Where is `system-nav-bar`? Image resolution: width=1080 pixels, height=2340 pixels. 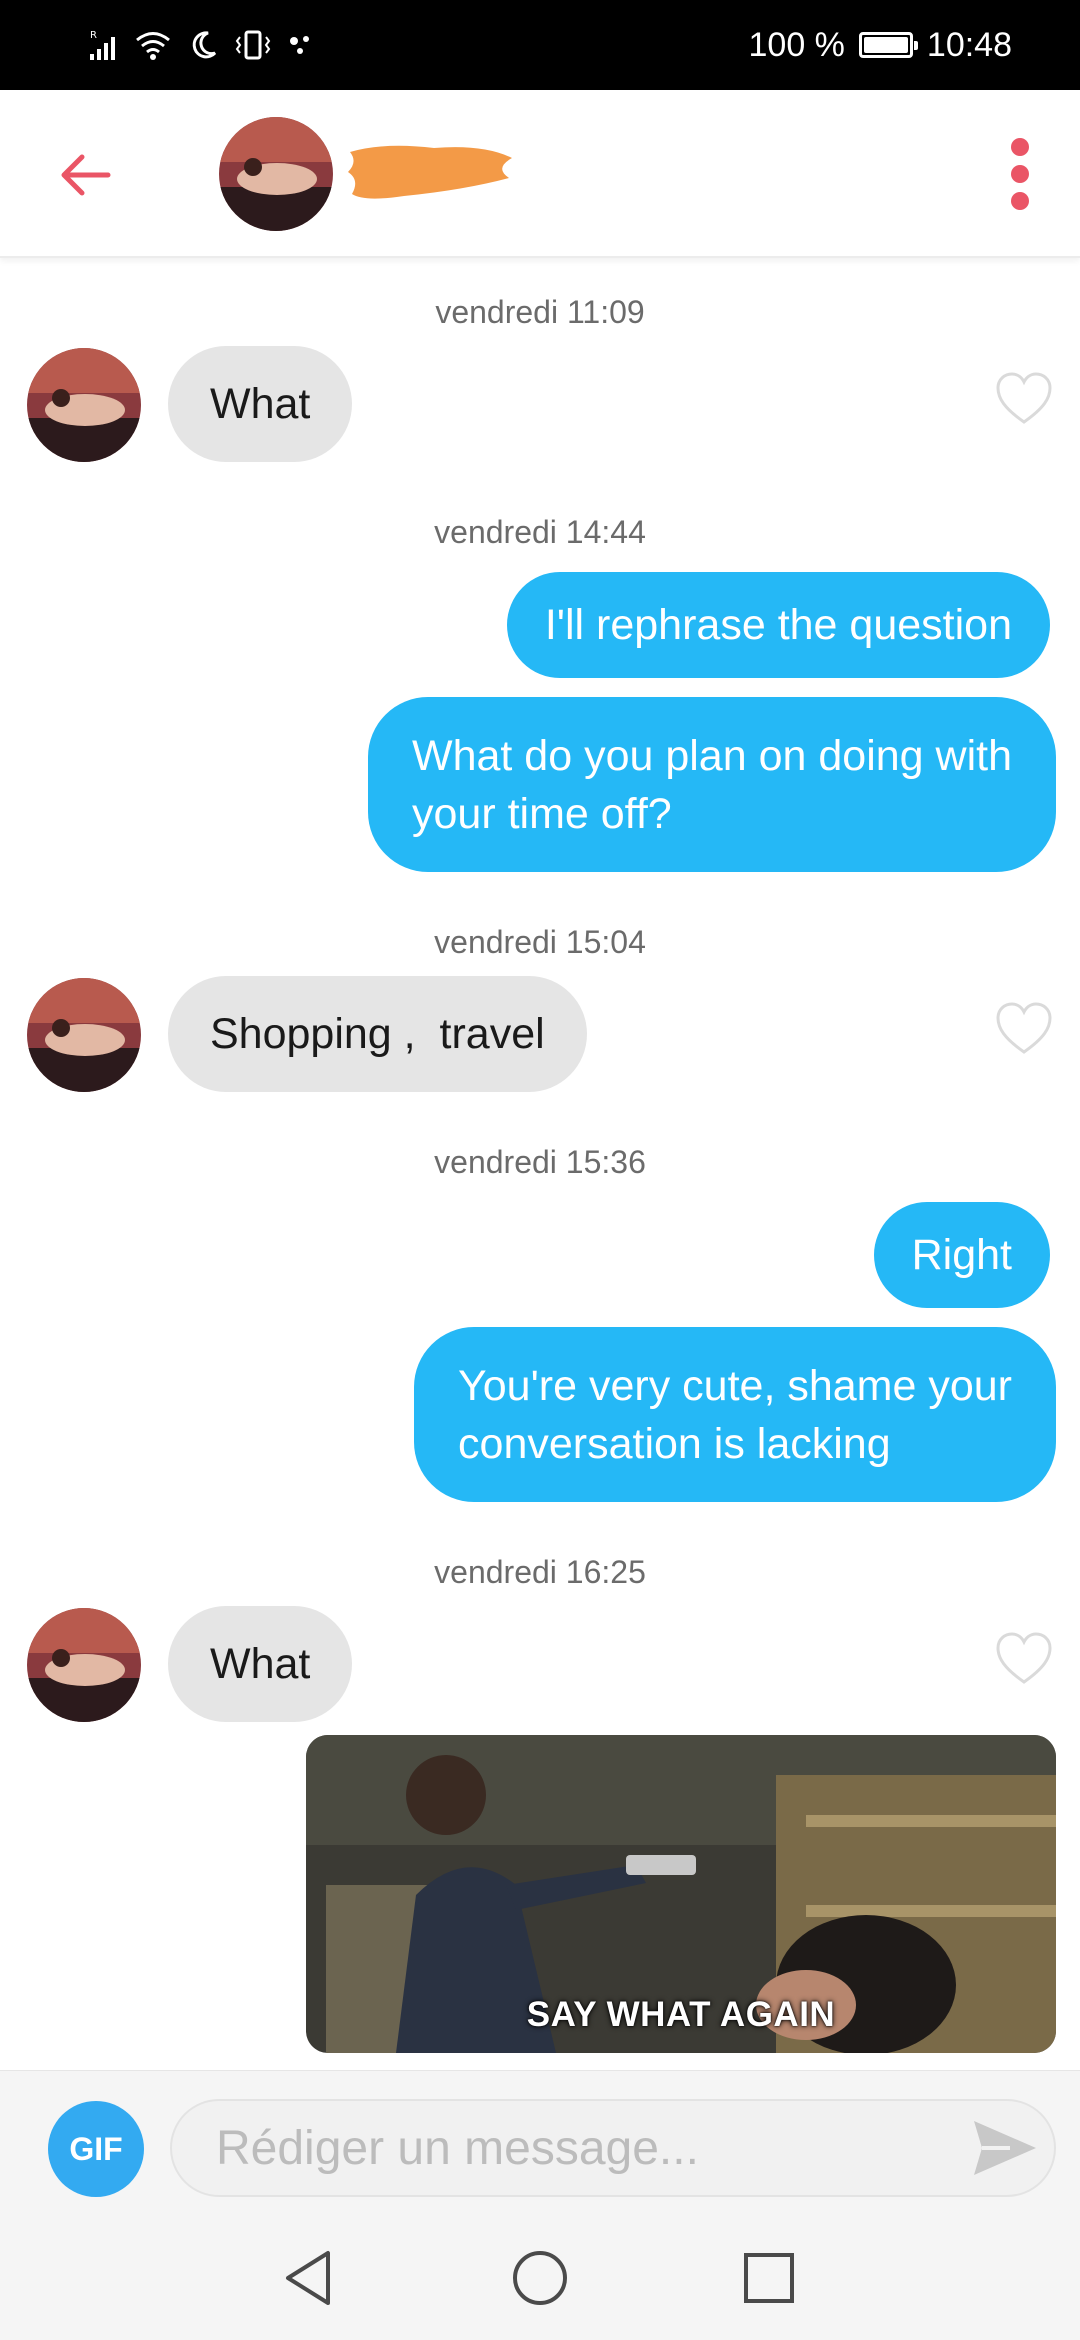 system-nav-bar is located at coordinates (540, 2277).